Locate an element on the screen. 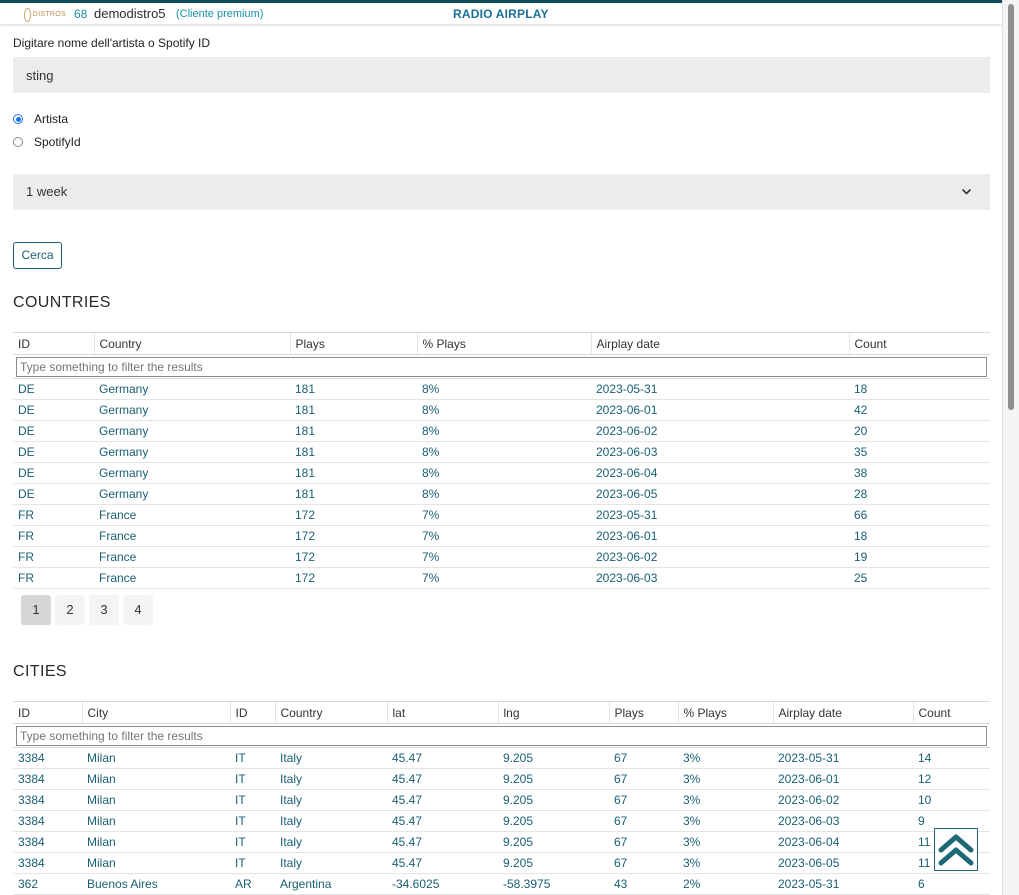 This screenshot has height=895, width=1019. country-row-cell: 181 is located at coordinates (353, 473).